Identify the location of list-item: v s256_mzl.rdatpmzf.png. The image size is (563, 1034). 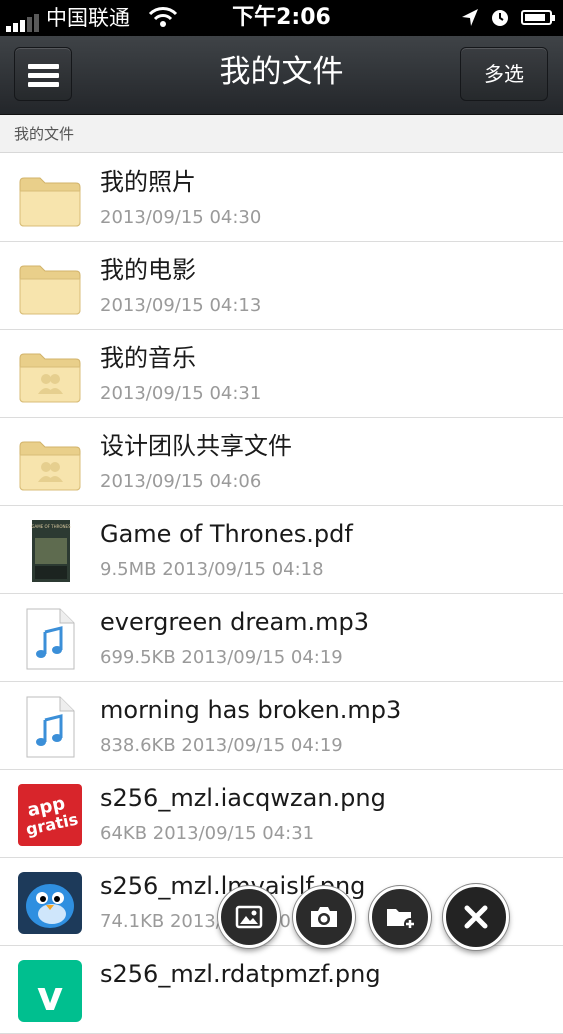
(281, 990).